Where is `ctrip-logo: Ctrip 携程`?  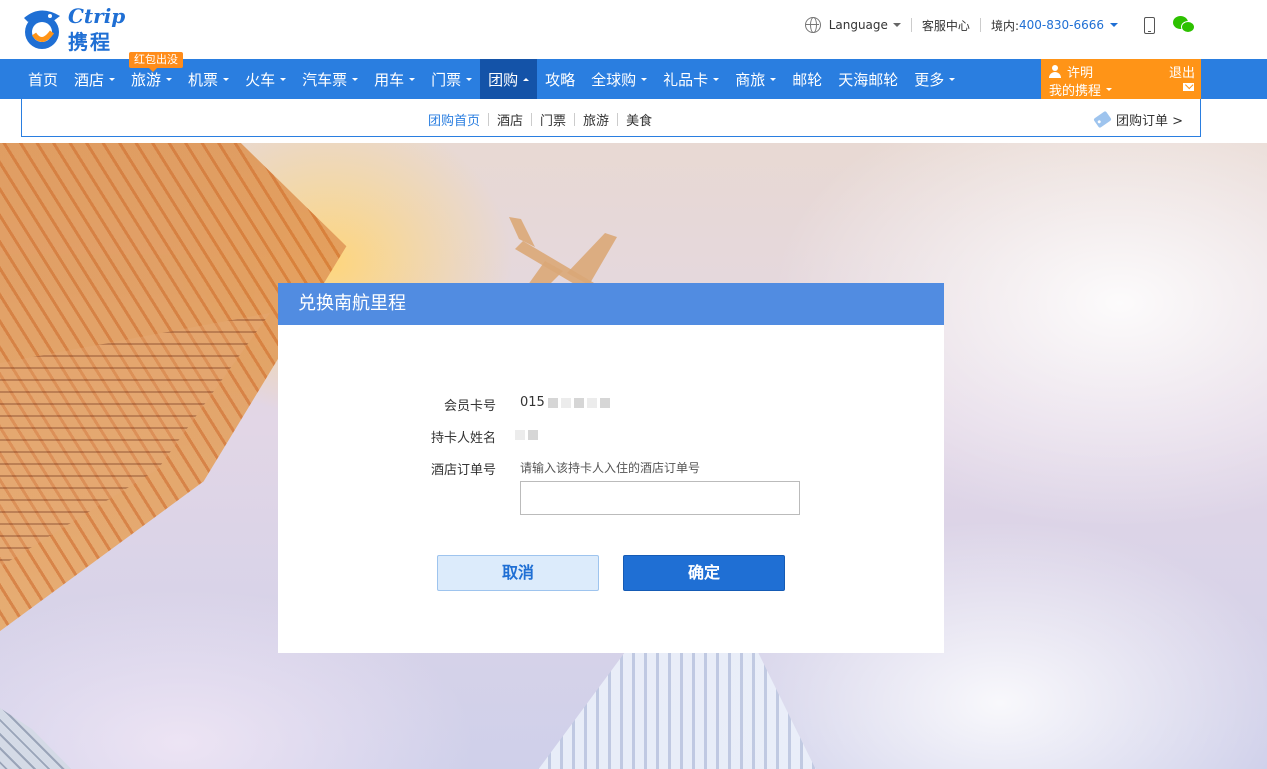 ctrip-logo: Ctrip 携程 is located at coordinates (85, 29).